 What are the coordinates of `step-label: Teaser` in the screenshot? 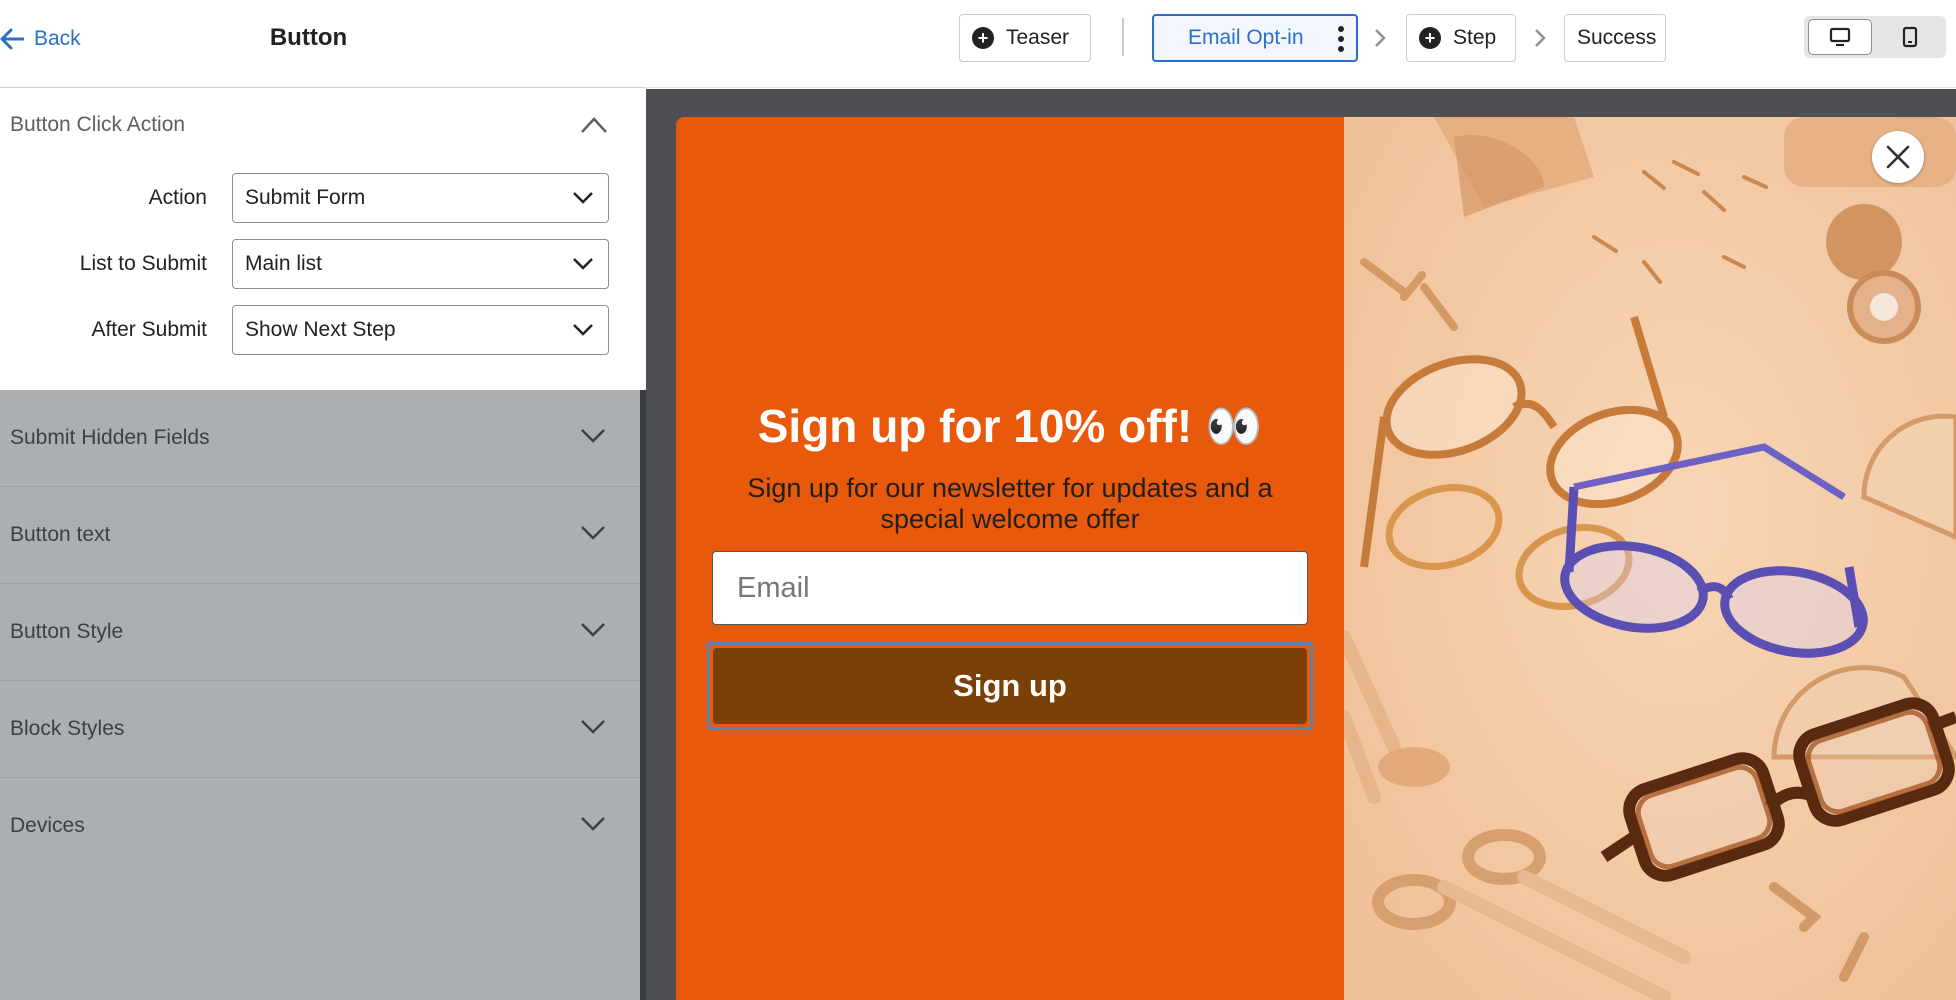 It's located at (1038, 37).